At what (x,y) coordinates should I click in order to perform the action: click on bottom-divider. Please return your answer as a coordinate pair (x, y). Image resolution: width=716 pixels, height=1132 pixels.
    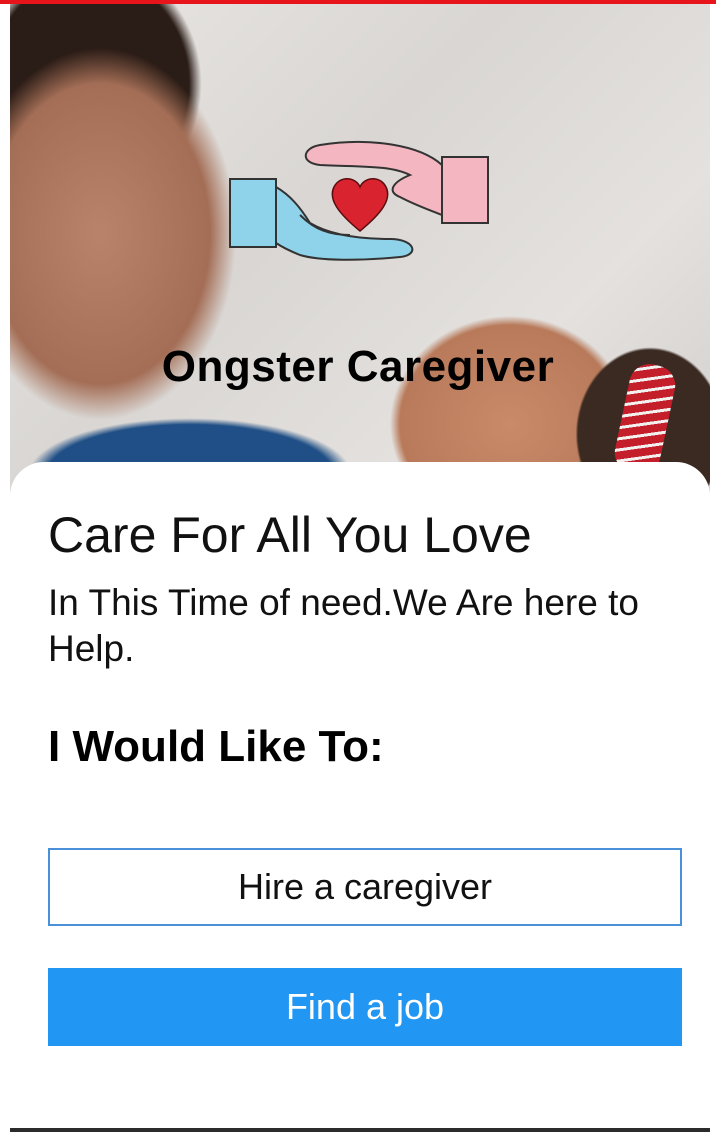
    Looking at the image, I should click on (360, 1130).